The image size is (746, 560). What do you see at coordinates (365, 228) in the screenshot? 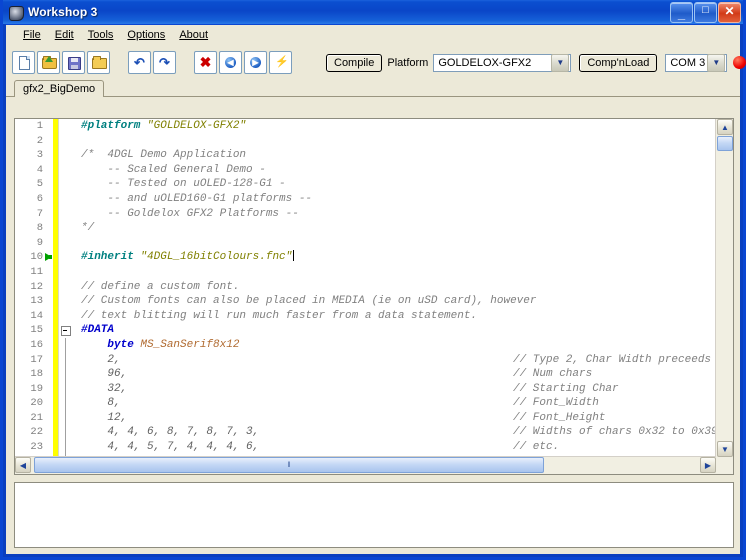
I see `code-line: 8 */` at bounding box center [365, 228].